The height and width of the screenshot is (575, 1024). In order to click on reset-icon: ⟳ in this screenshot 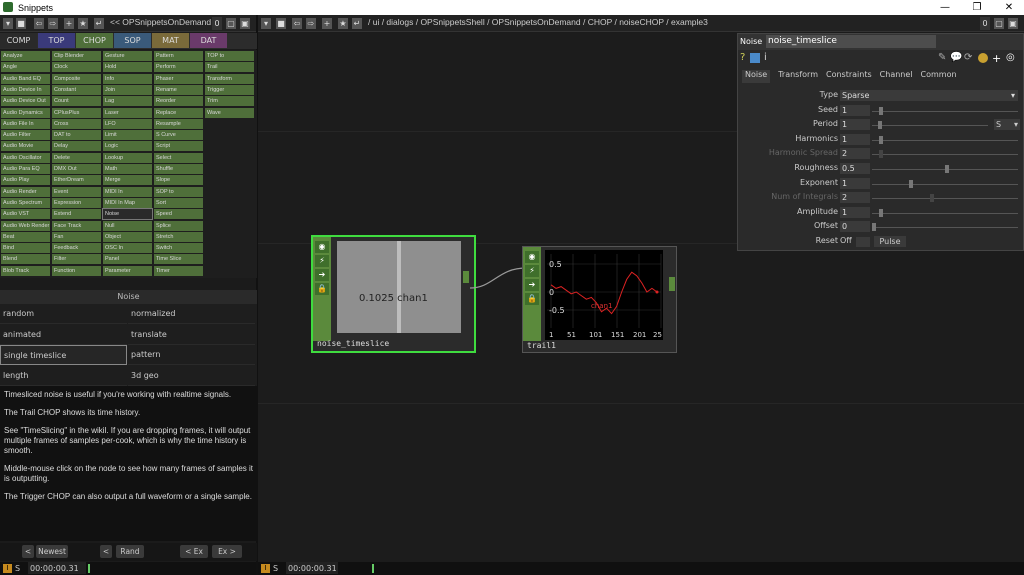, I will do `click(968, 57)`.